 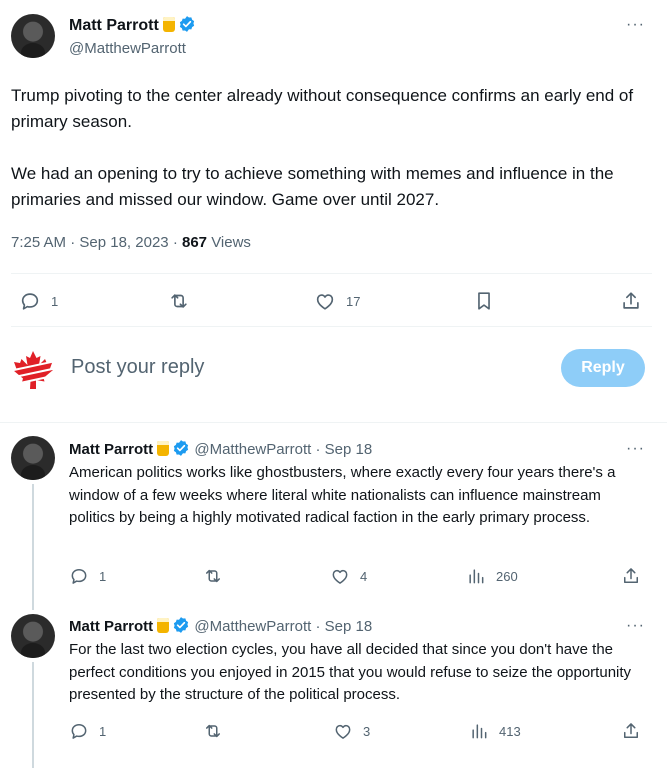 What do you see at coordinates (510, 731) in the screenshot?
I see `views-count: 413` at bounding box center [510, 731].